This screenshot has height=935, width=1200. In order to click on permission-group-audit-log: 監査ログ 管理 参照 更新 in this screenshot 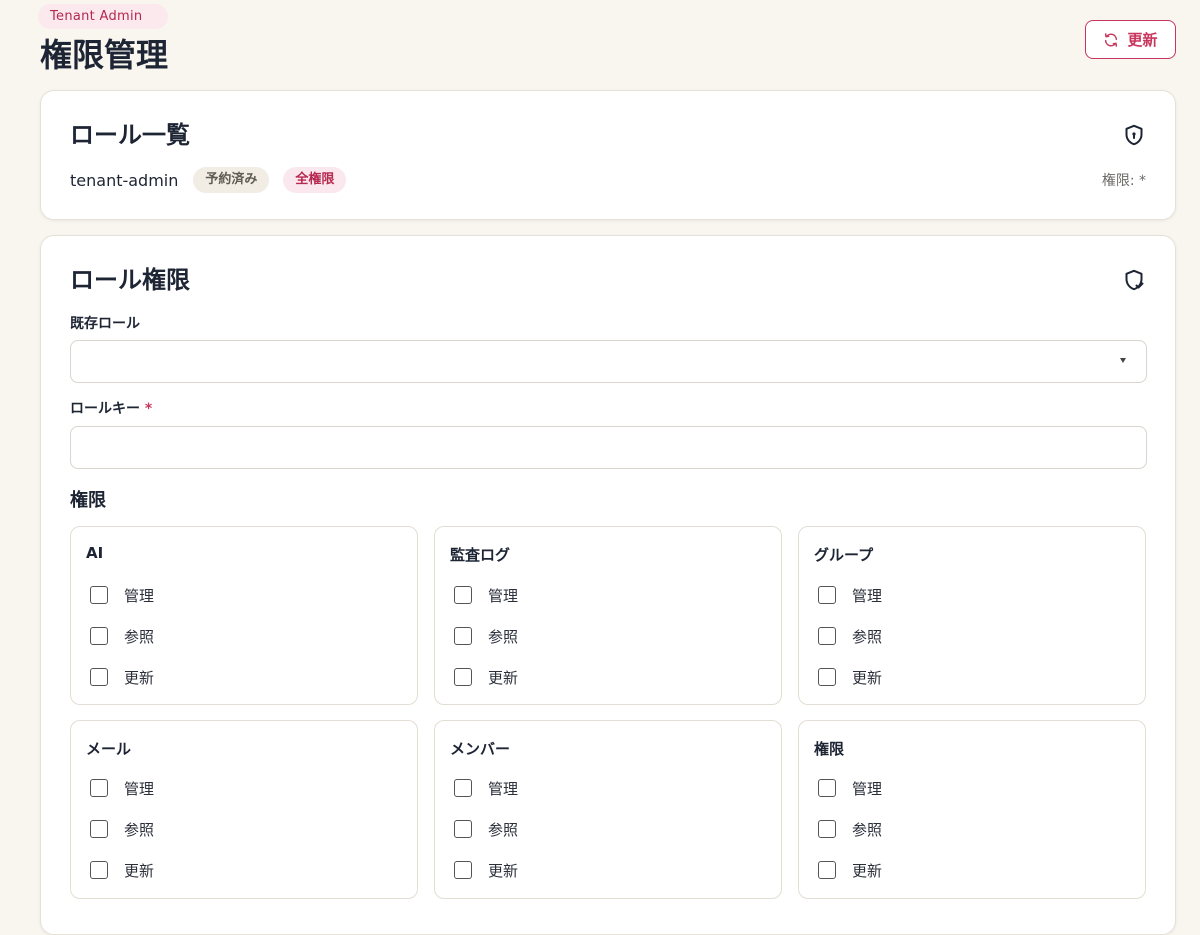, I will do `click(608, 615)`.